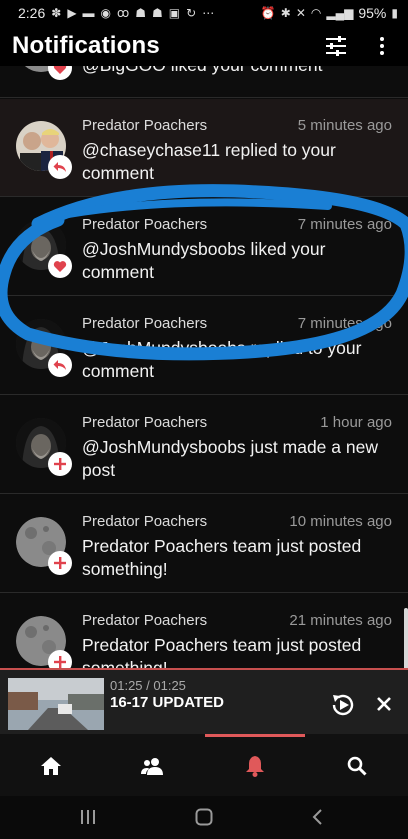  I want to click on replay-button, so click(343, 705).